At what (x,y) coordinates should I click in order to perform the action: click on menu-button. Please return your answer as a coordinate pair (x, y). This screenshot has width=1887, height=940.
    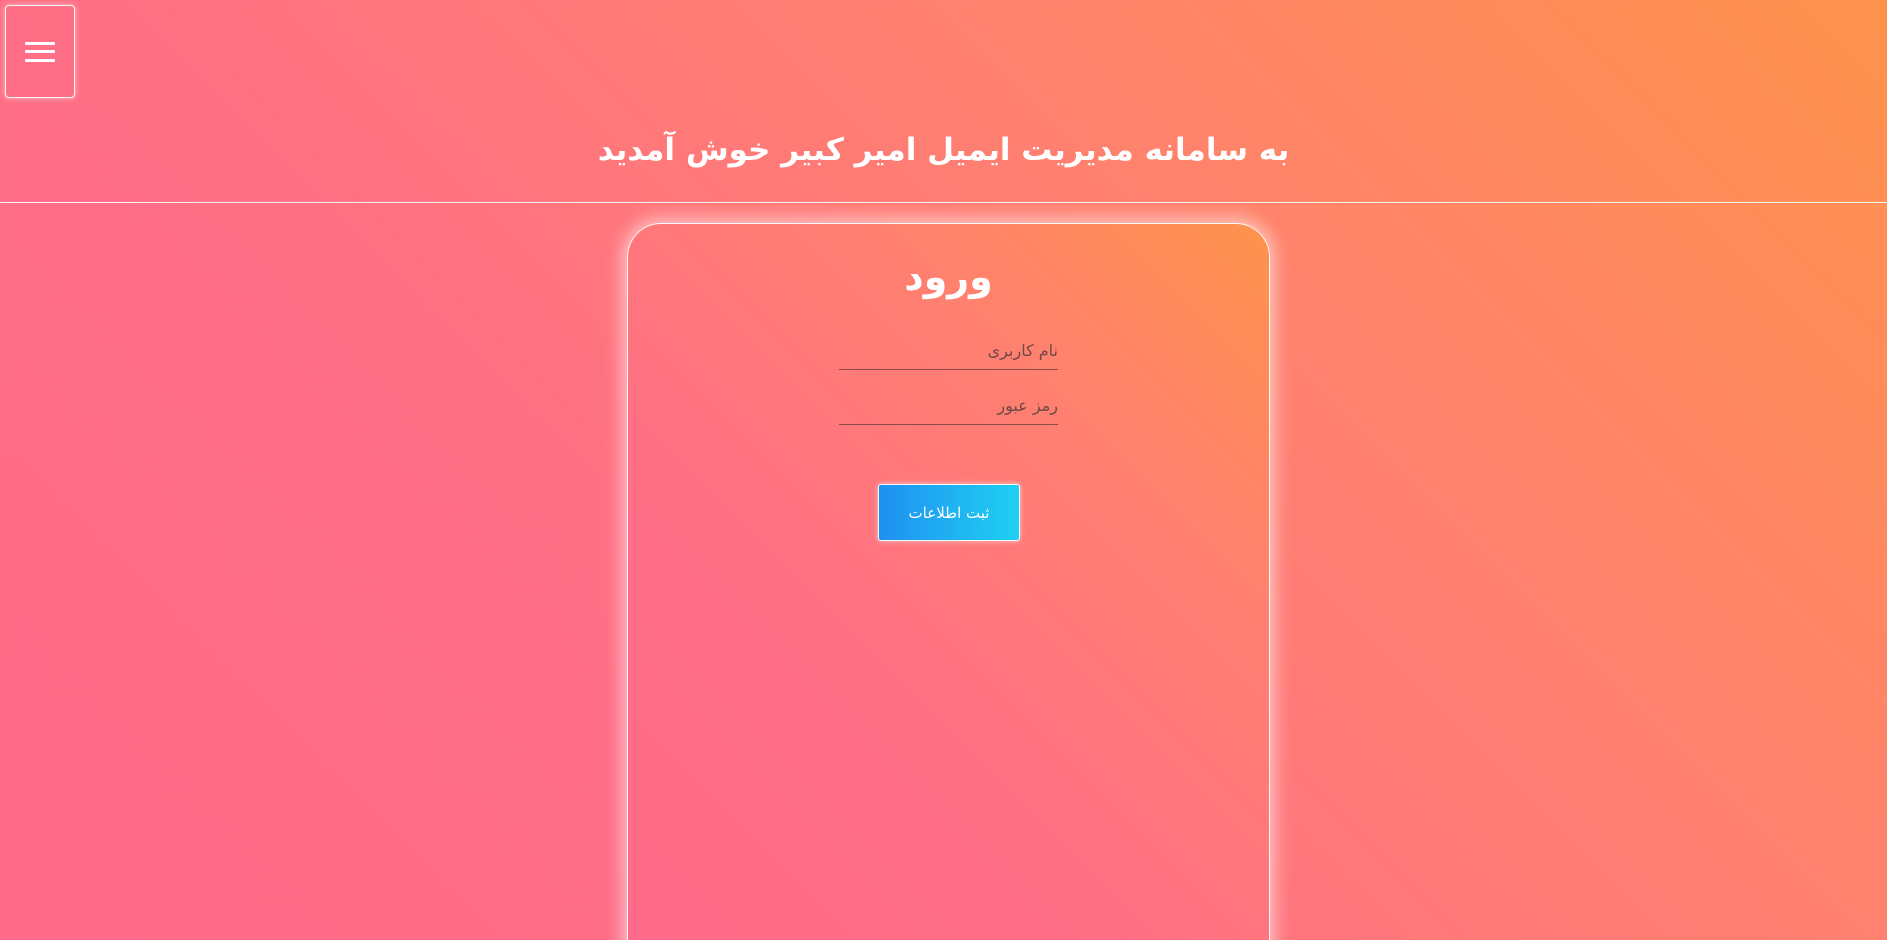
    Looking at the image, I should click on (40, 51).